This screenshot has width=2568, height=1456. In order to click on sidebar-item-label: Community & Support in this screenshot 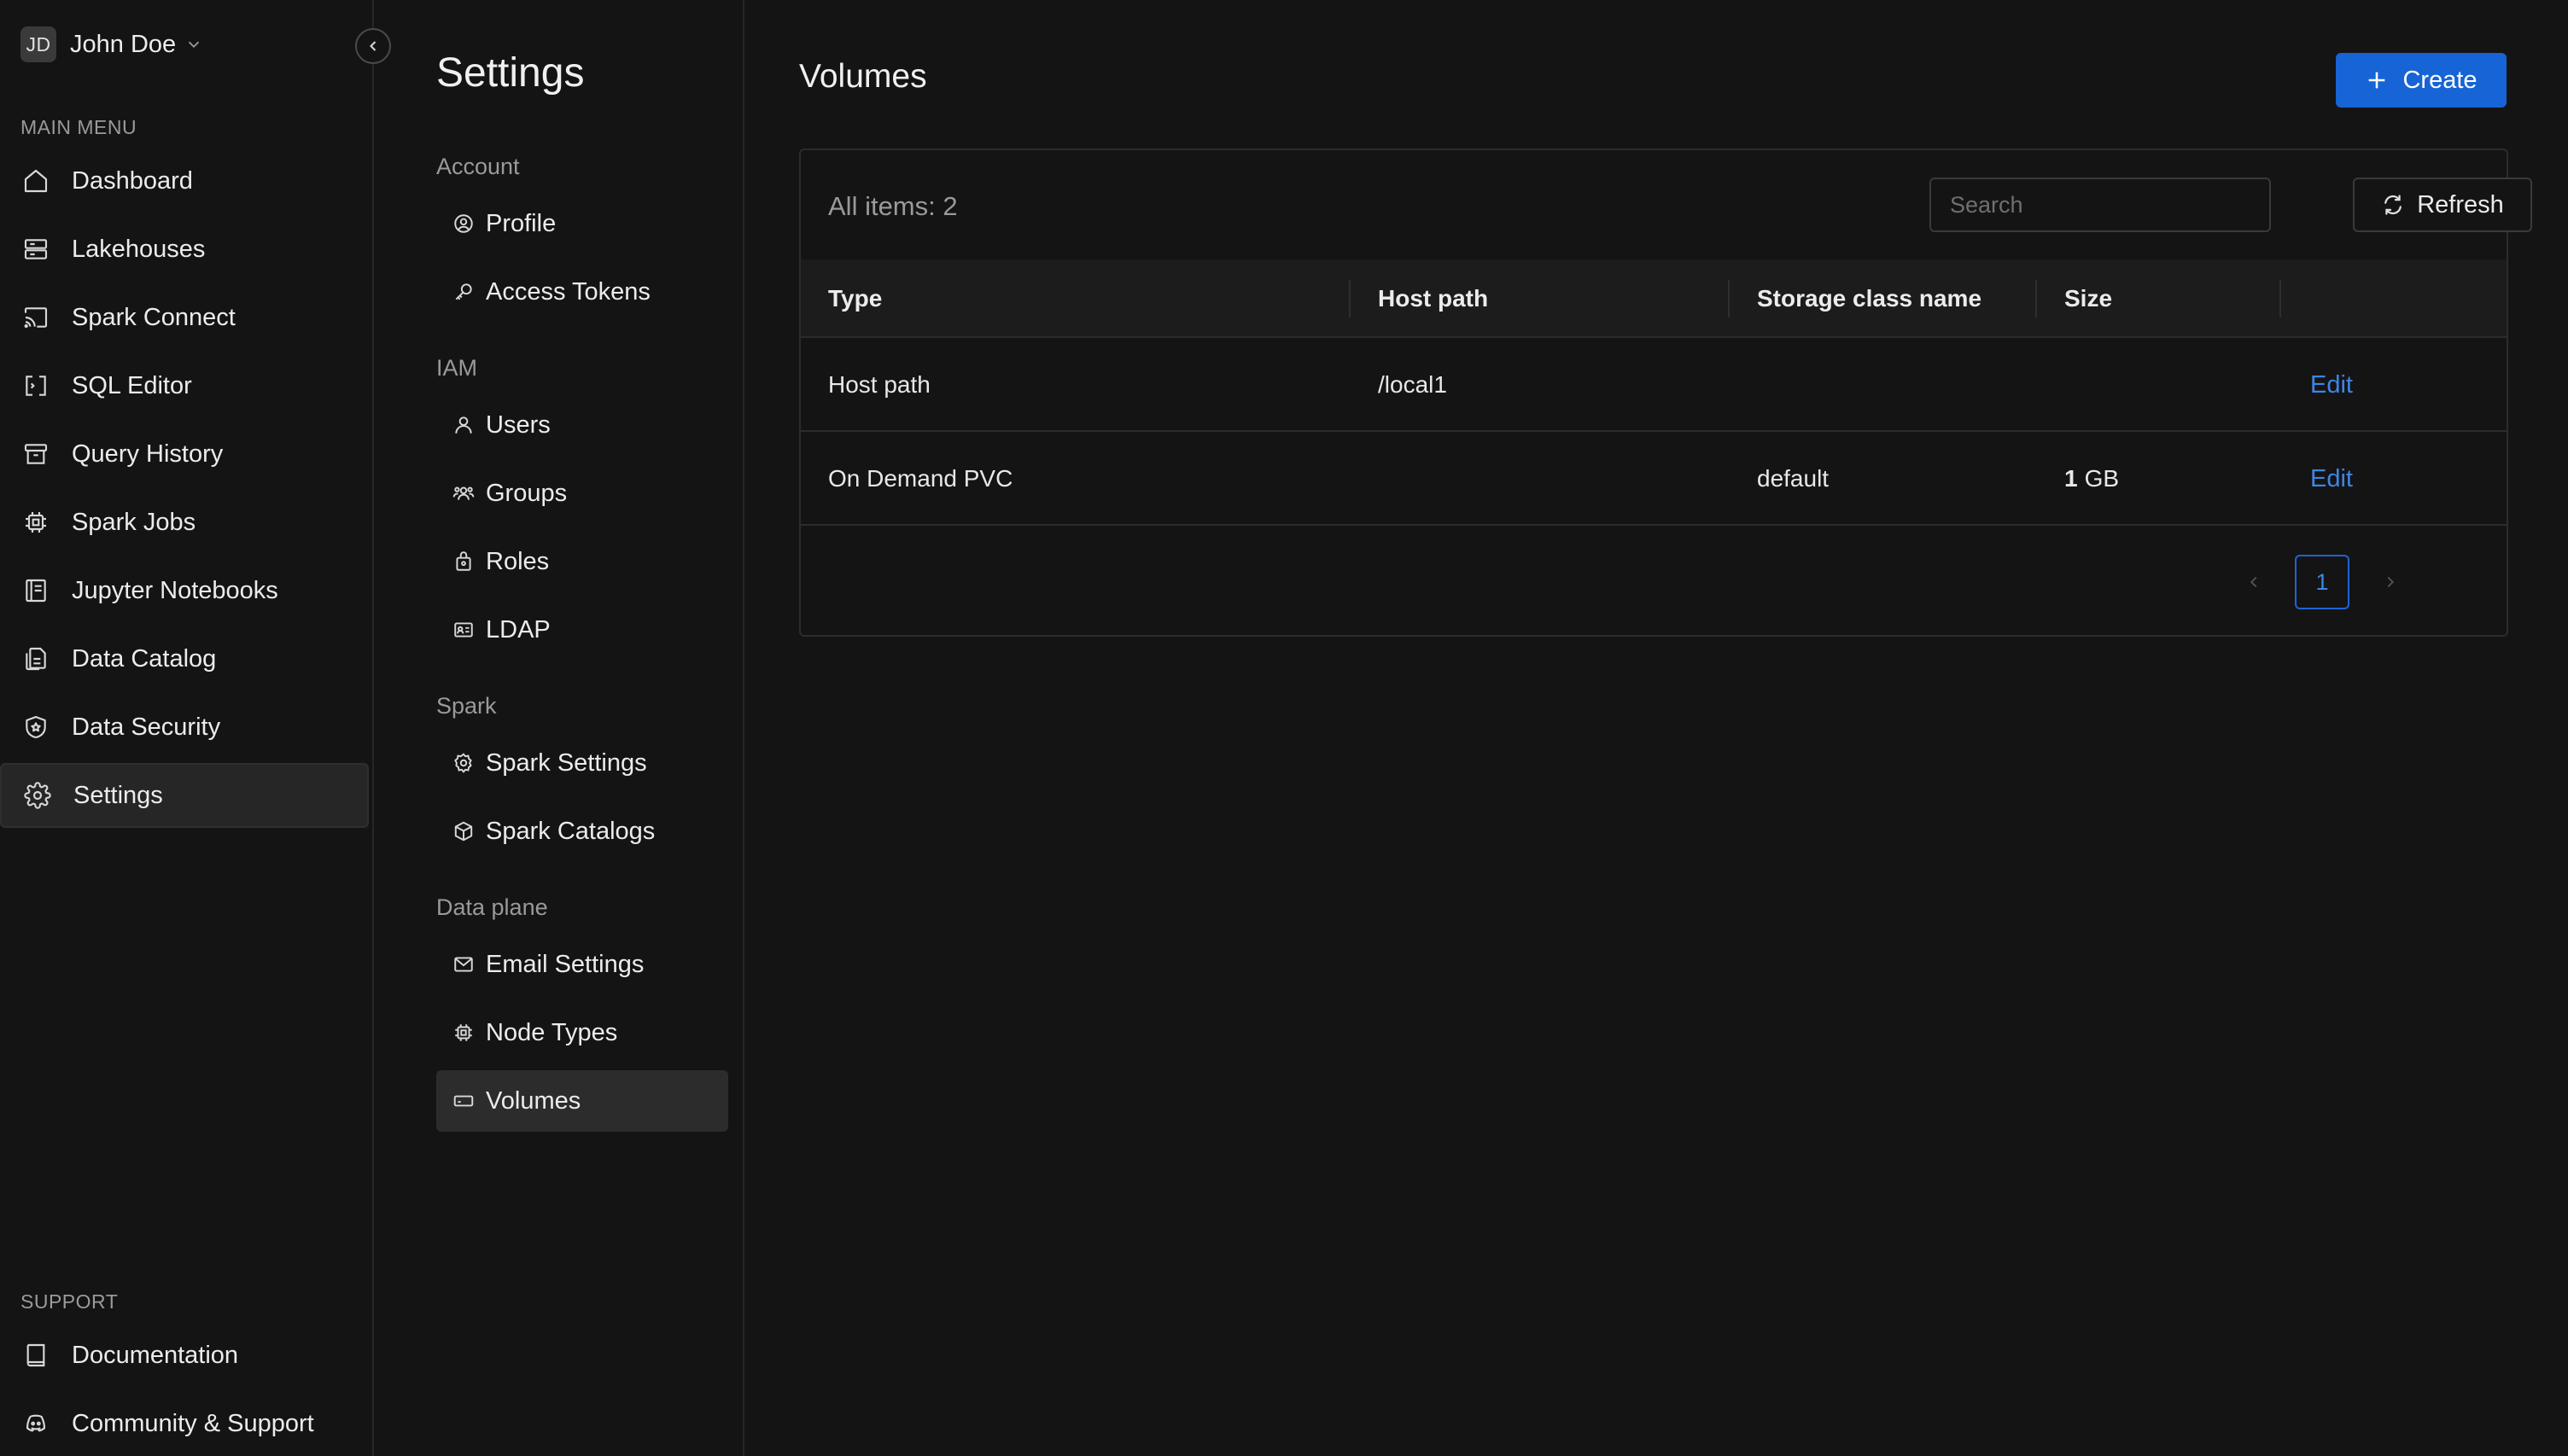, I will do `click(193, 1423)`.